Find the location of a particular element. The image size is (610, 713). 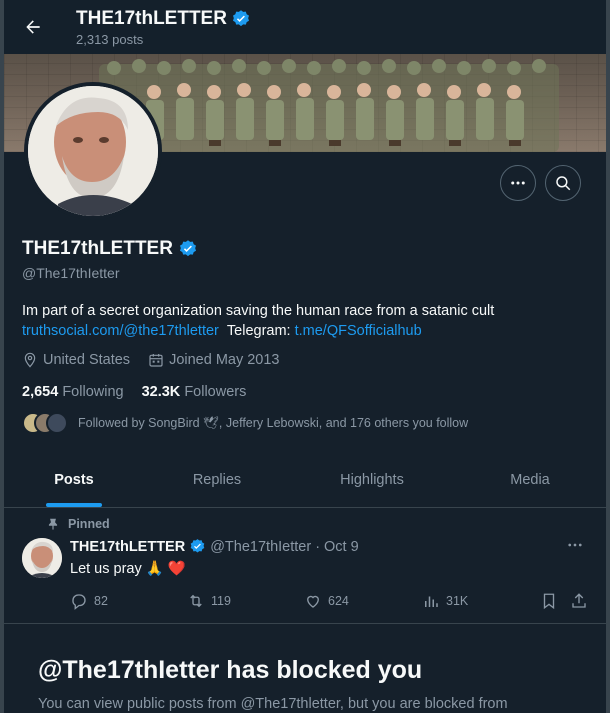

profile-tabs: Posts Replies Highlights Media is located at coordinates (305, 482).